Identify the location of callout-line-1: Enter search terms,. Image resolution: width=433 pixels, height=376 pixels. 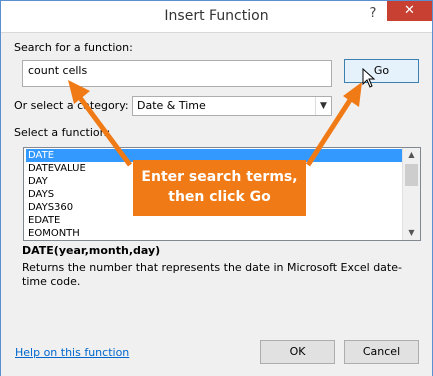
(219, 177).